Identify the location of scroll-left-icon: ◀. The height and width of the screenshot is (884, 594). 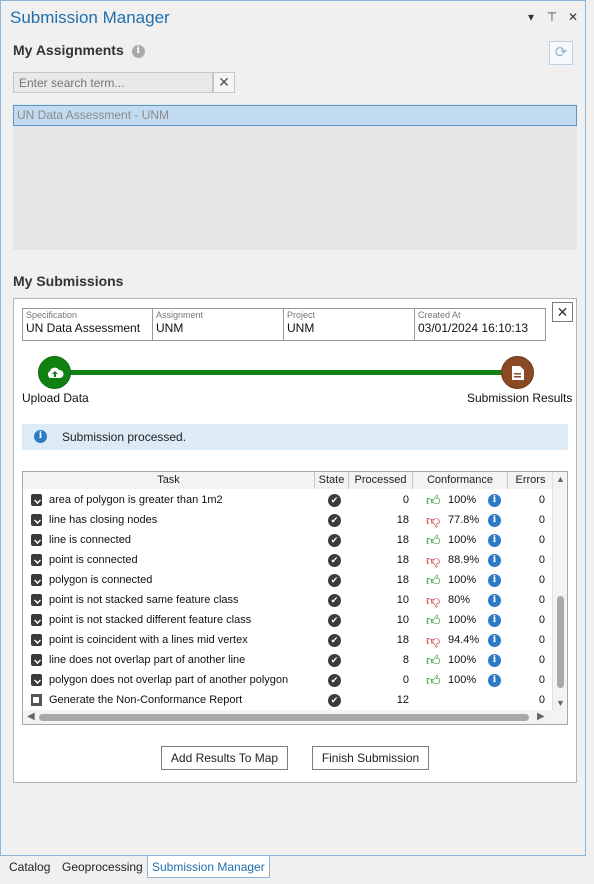
(31, 717).